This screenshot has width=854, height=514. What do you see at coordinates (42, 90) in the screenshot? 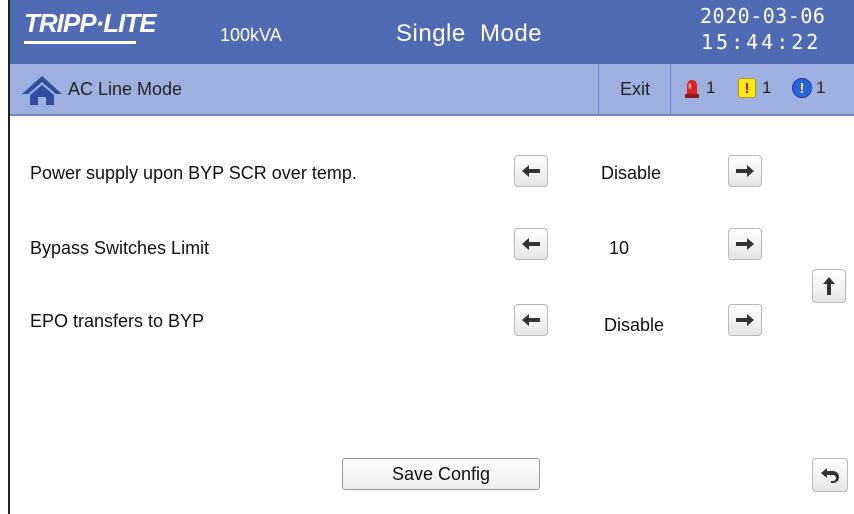
I see `home-icon` at bounding box center [42, 90].